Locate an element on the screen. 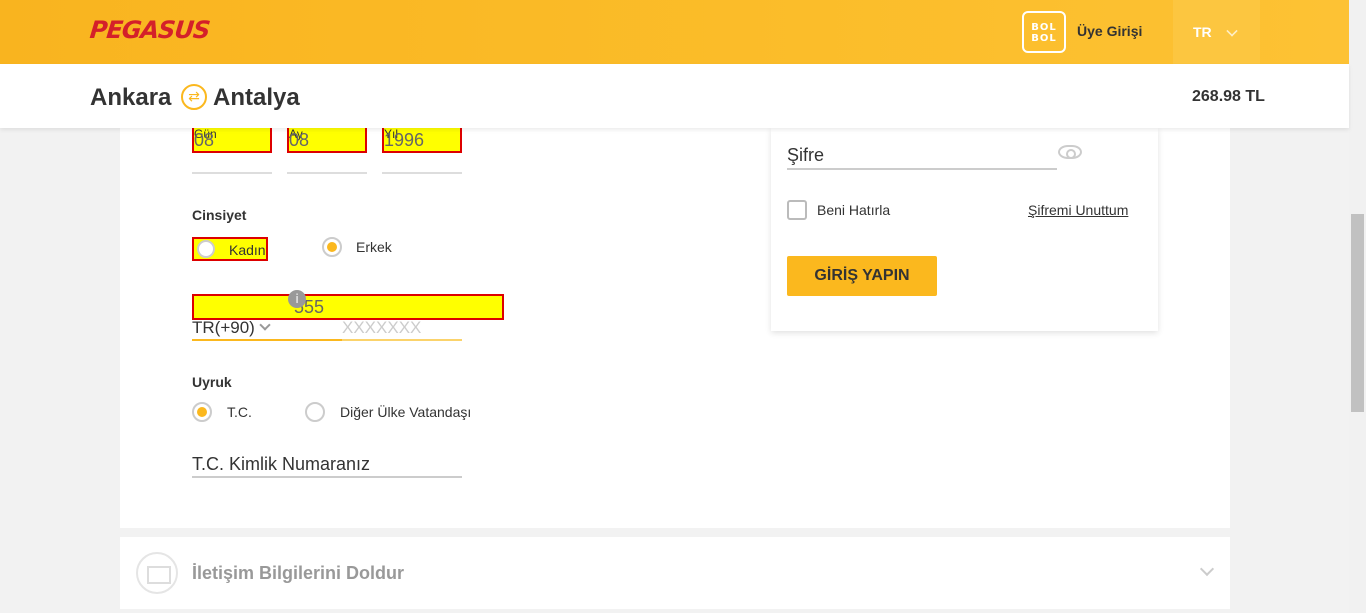 This screenshot has width=1366, height=613. pegasus-logo: PEGASUS is located at coordinates (150, 30).